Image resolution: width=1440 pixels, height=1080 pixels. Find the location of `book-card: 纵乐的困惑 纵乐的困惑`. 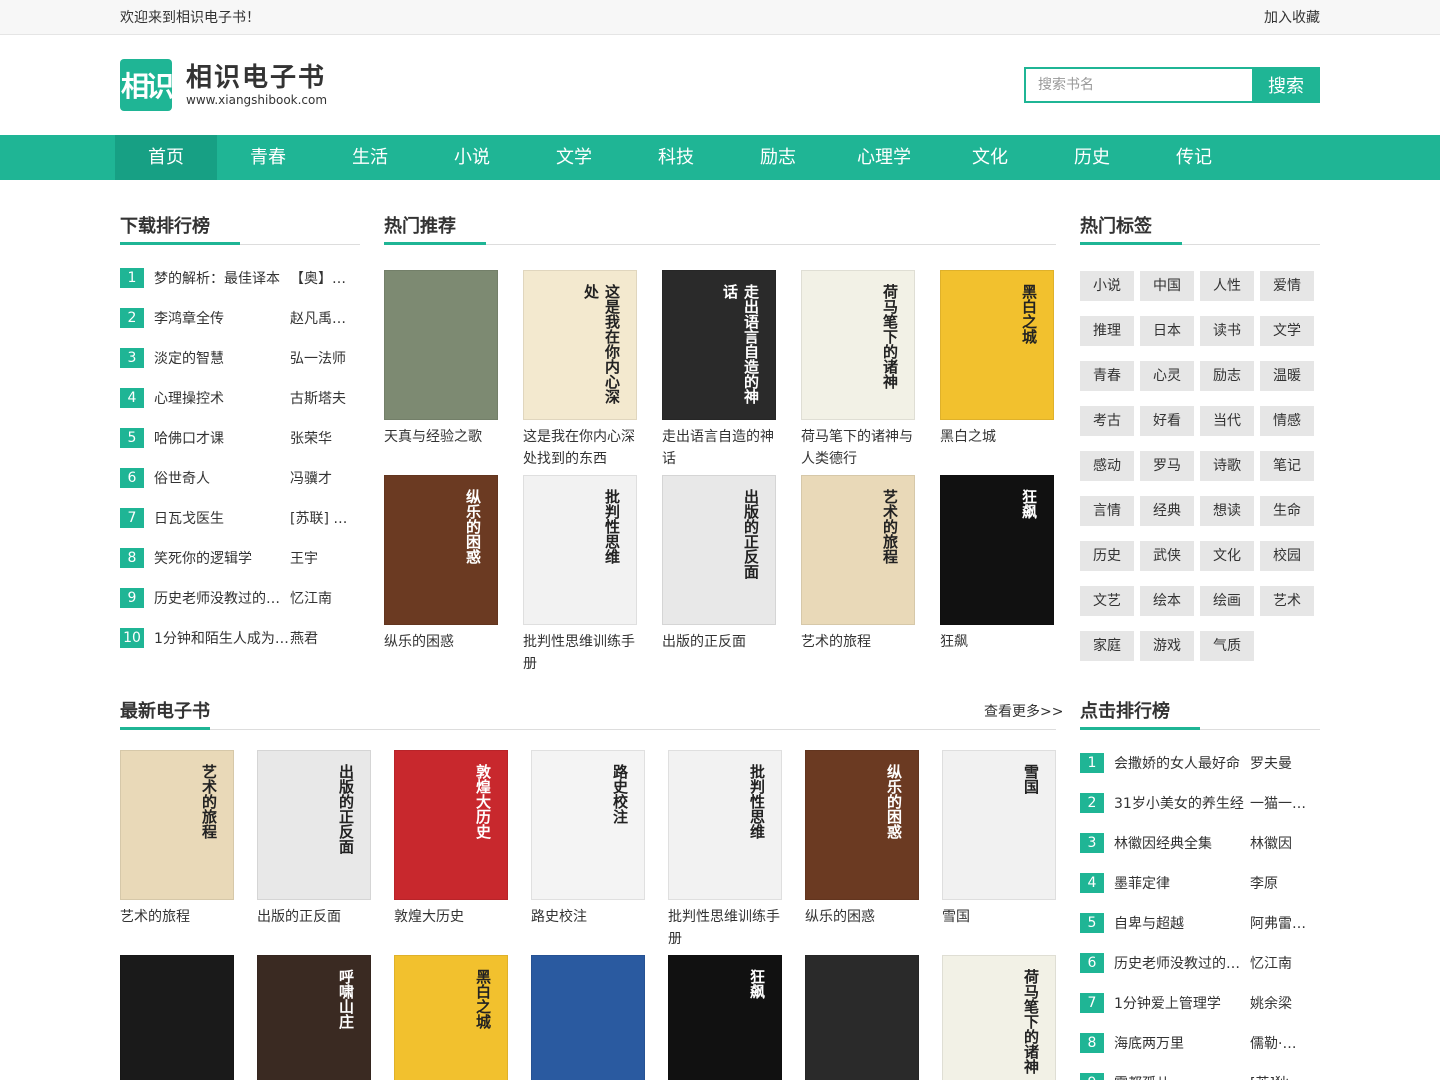

book-card: 纵乐的困惑 纵乐的困惑 is located at coordinates (441, 564).